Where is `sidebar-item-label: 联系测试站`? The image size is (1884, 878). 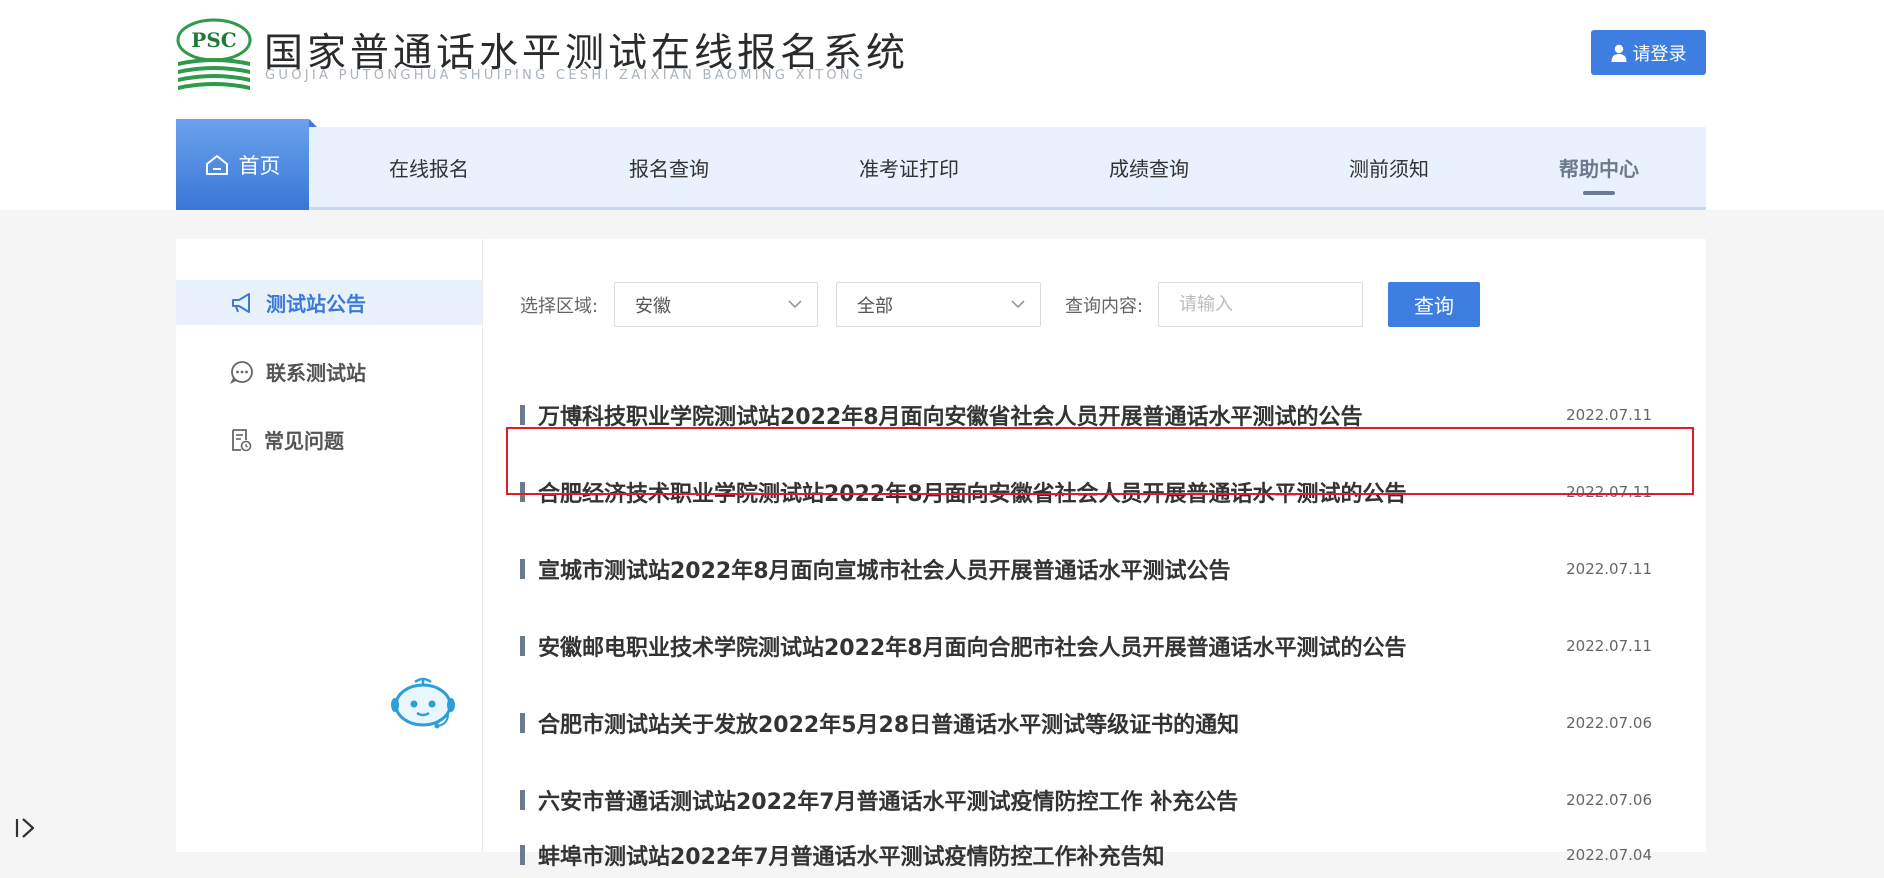
sidebar-item-label: 联系测试站 is located at coordinates (316, 373).